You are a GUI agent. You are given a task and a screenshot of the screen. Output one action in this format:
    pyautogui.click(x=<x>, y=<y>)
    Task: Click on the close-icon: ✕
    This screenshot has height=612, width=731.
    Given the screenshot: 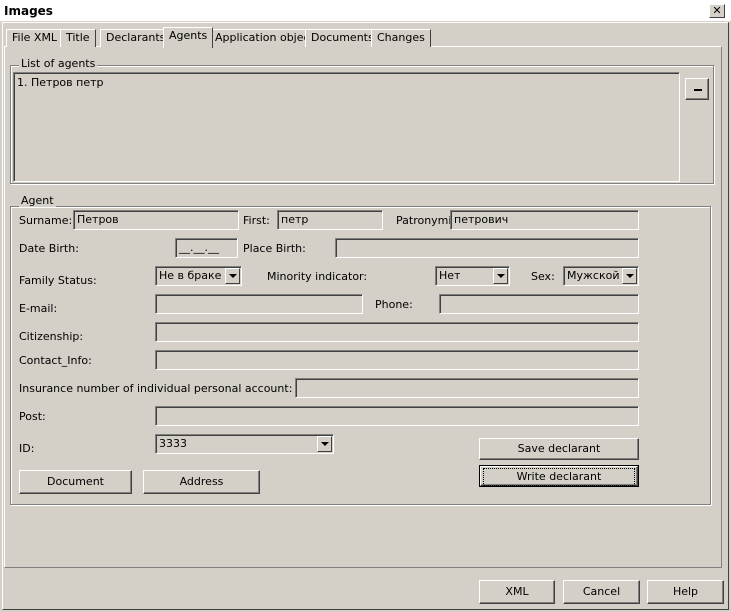 What is the action you would take?
    pyautogui.click(x=717, y=10)
    